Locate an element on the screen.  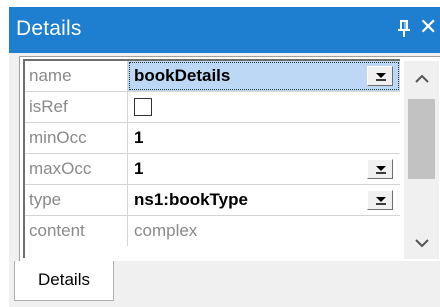
pin-icon is located at coordinates (404, 28).